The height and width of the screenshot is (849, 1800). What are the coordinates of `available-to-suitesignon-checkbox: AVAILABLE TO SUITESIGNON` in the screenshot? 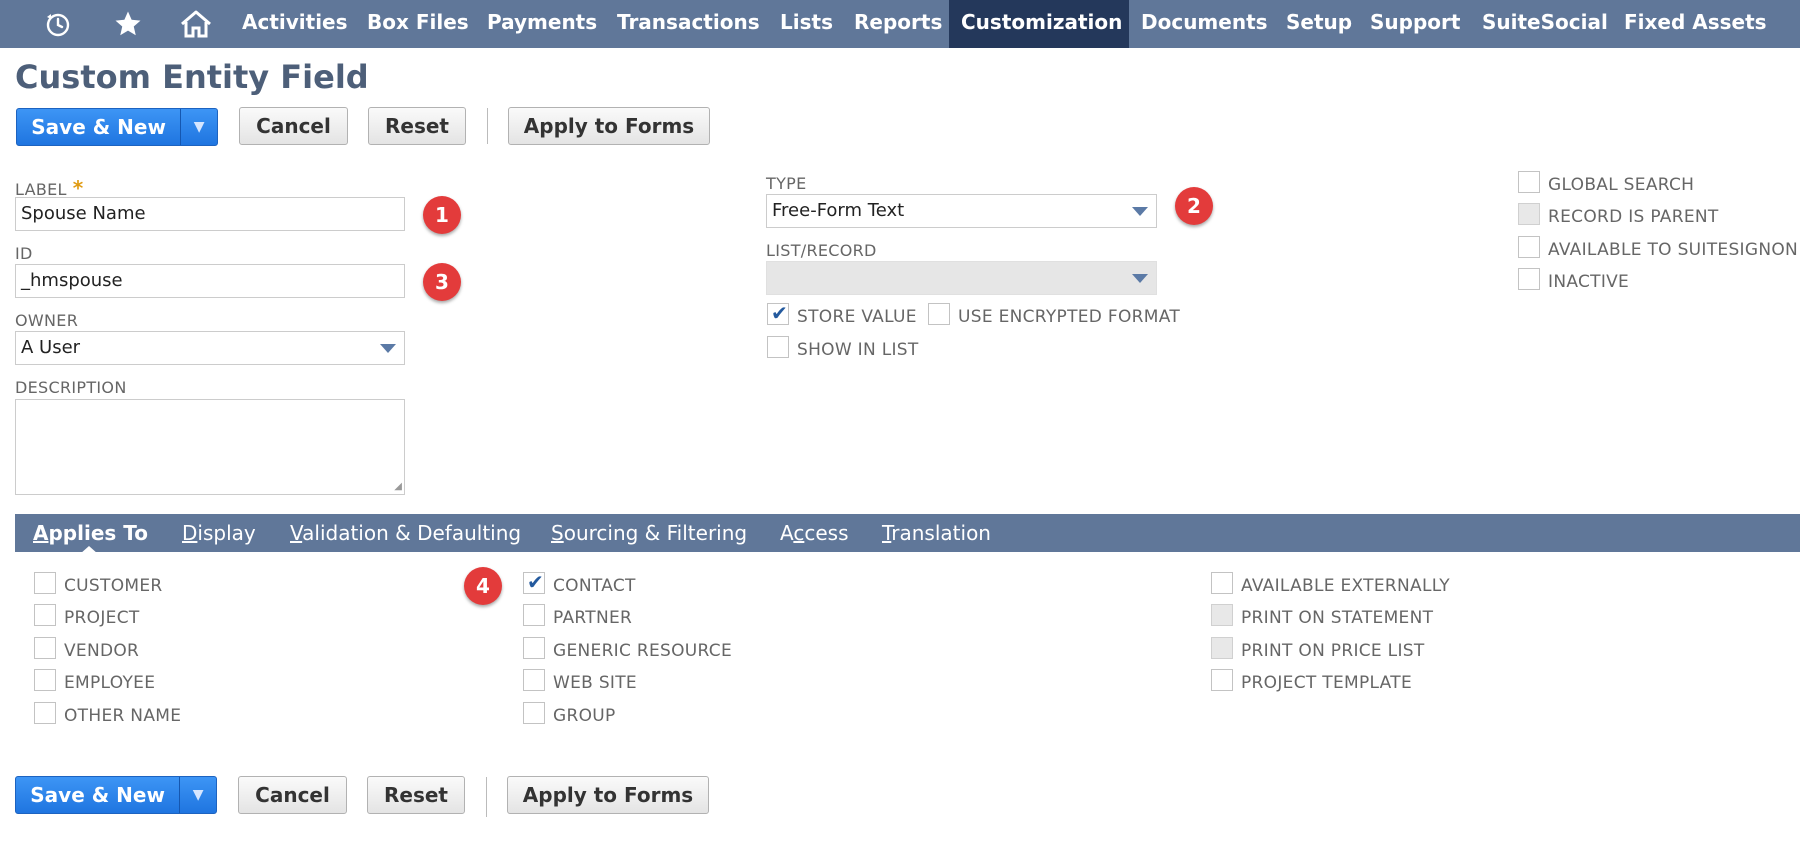 It's located at (1658, 248).